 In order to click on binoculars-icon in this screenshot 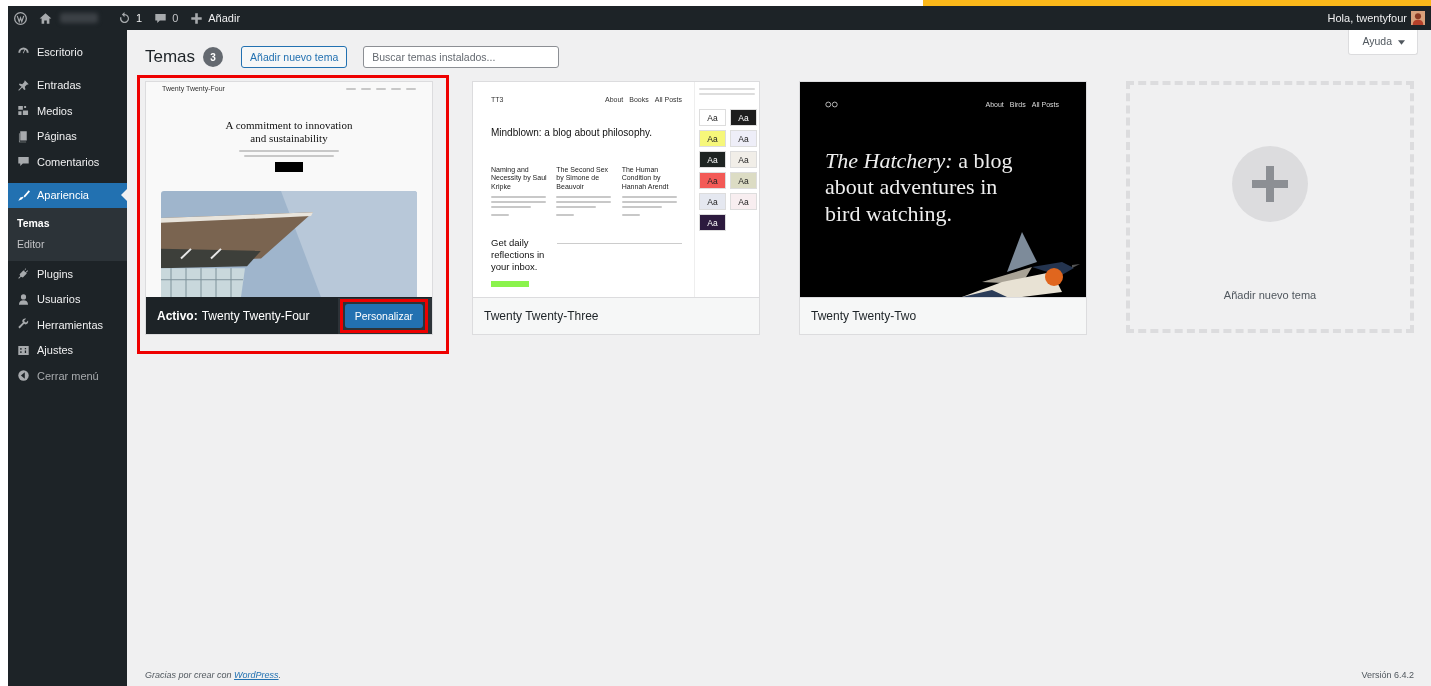, I will do `click(831, 104)`.